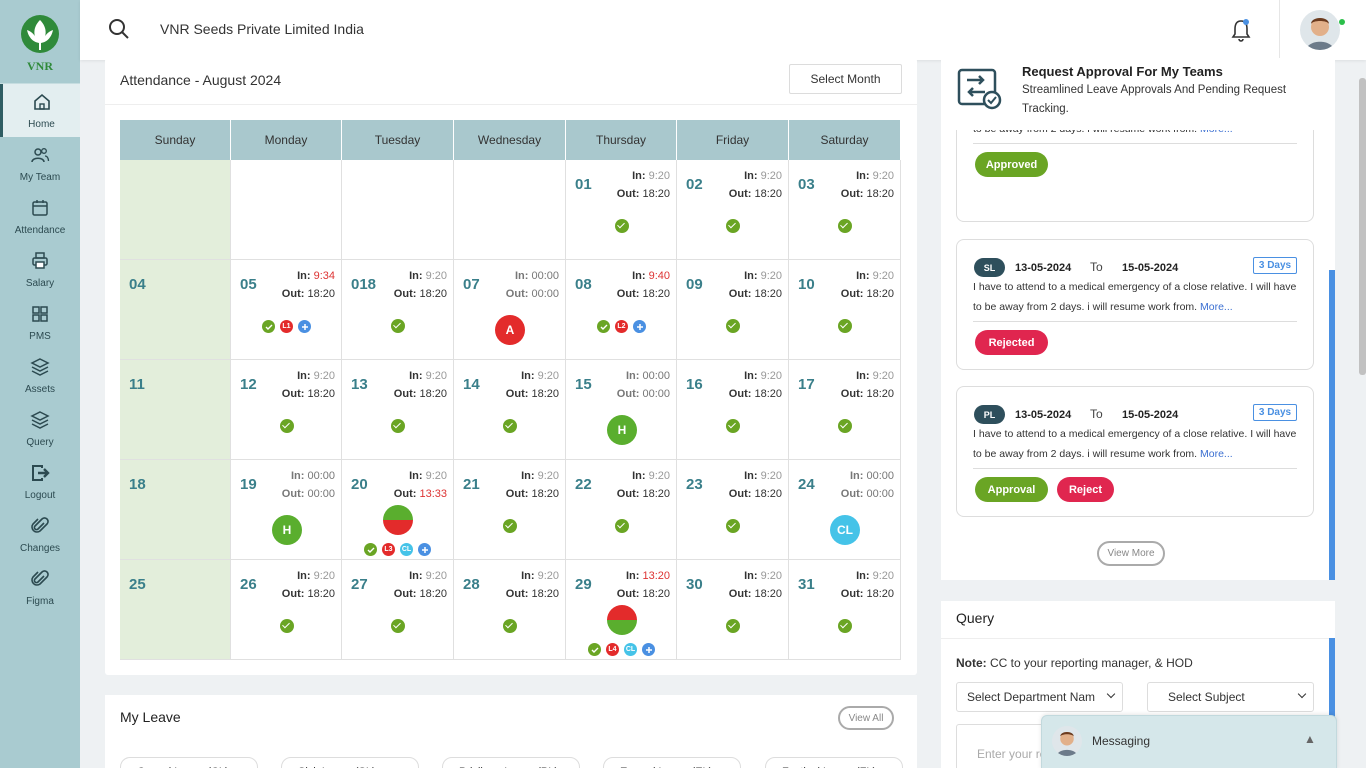 This screenshot has width=1366, height=768. What do you see at coordinates (40, 428) in the screenshot?
I see `sidebar-item-query: Query` at bounding box center [40, 428].